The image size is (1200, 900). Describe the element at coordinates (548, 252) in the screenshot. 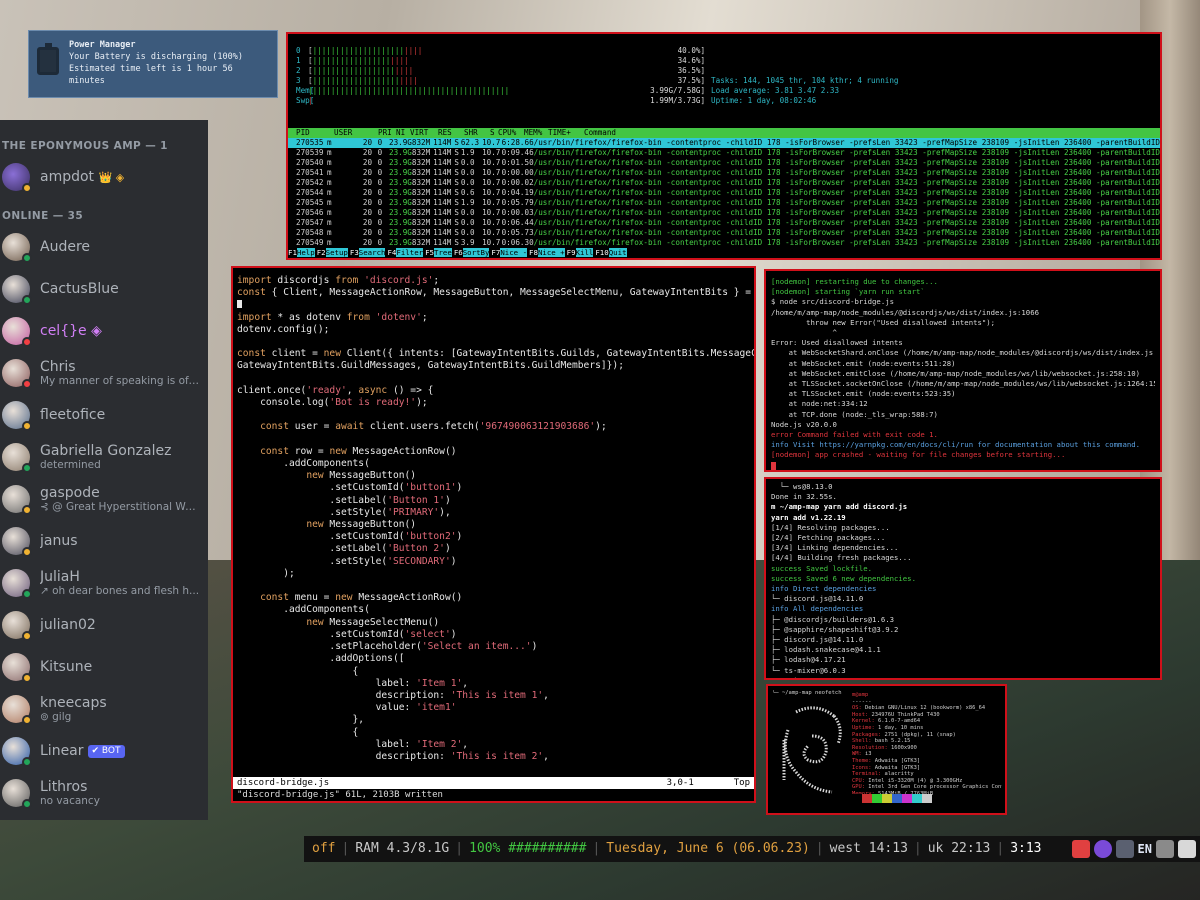

I see `function-key: F8Nice +` at that location.